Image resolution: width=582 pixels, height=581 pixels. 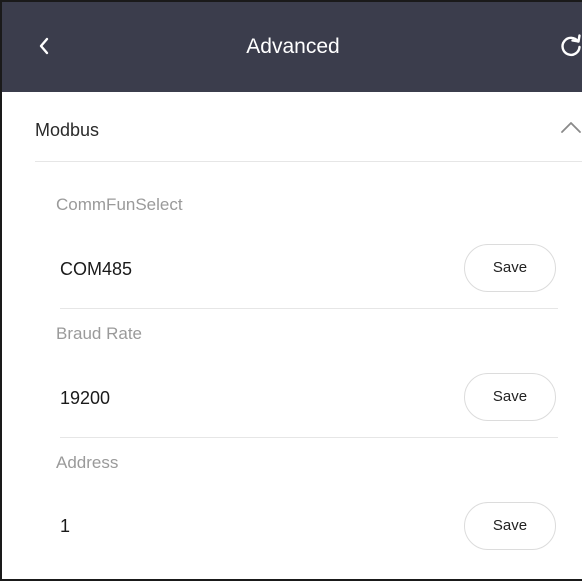 I want to click on chevron-up-icon, so click(x=571, y=127).